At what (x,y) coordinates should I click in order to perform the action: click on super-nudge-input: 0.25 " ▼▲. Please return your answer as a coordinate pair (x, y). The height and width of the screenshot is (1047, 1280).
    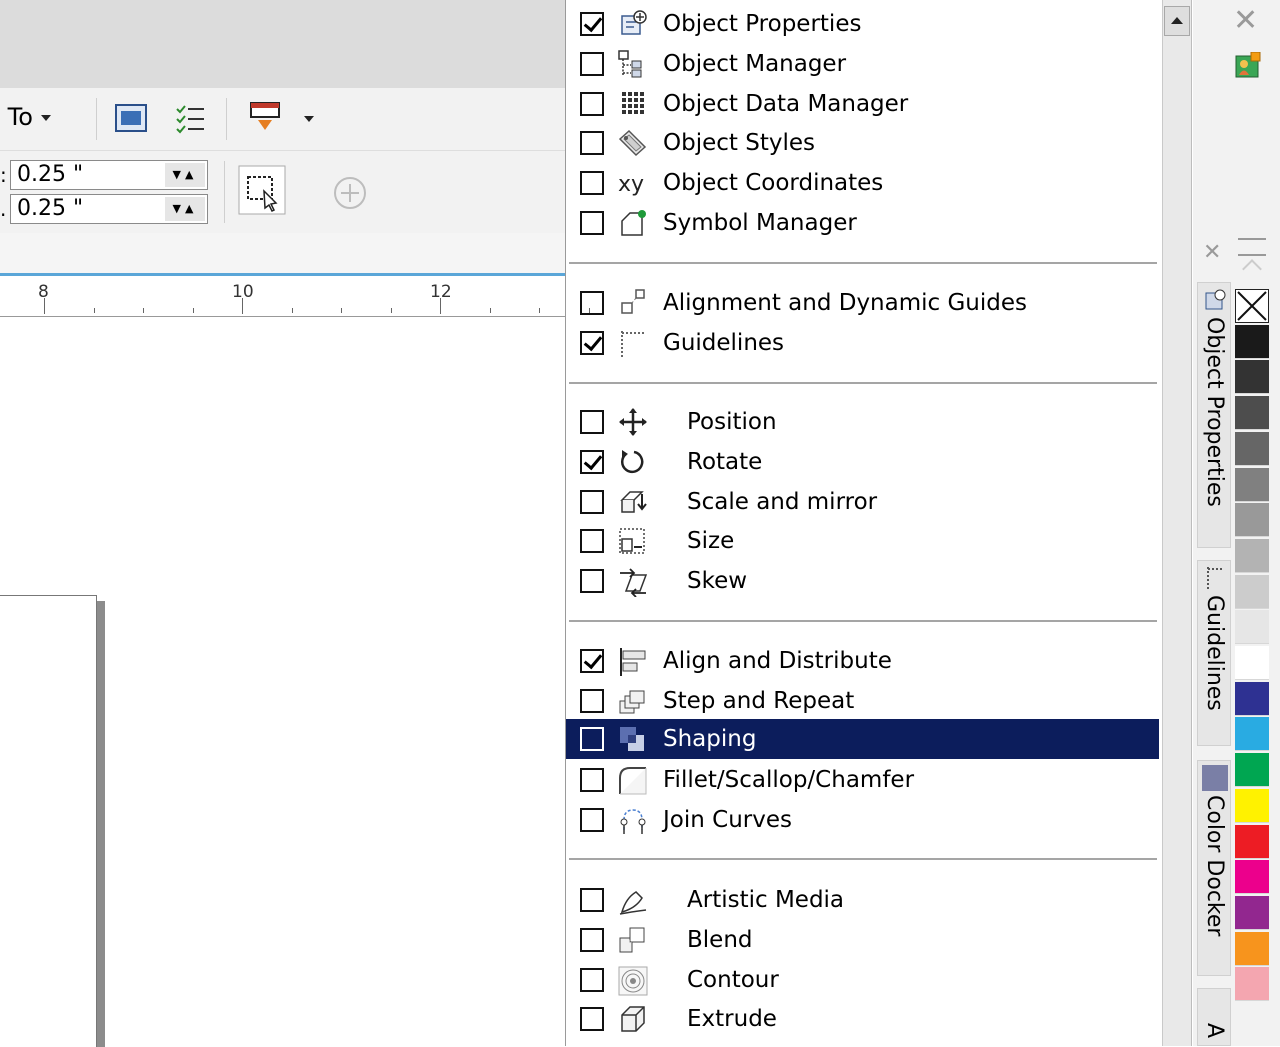
    Looking at the image, I should click on (109, 209).